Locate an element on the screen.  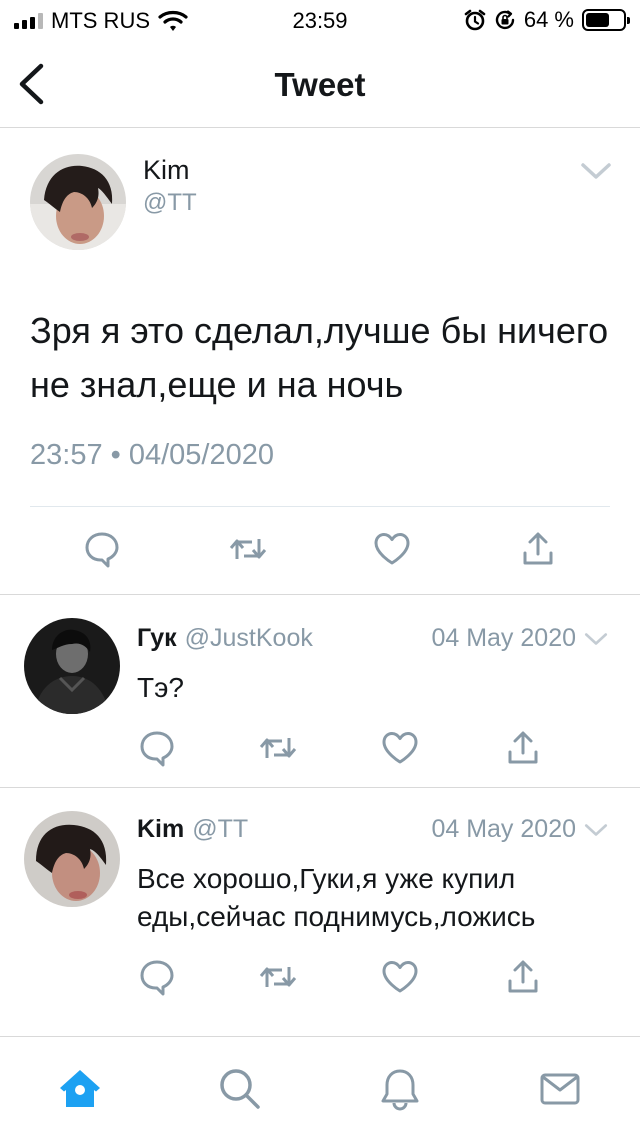
header: Tweet is located at coordinates (320, 84).